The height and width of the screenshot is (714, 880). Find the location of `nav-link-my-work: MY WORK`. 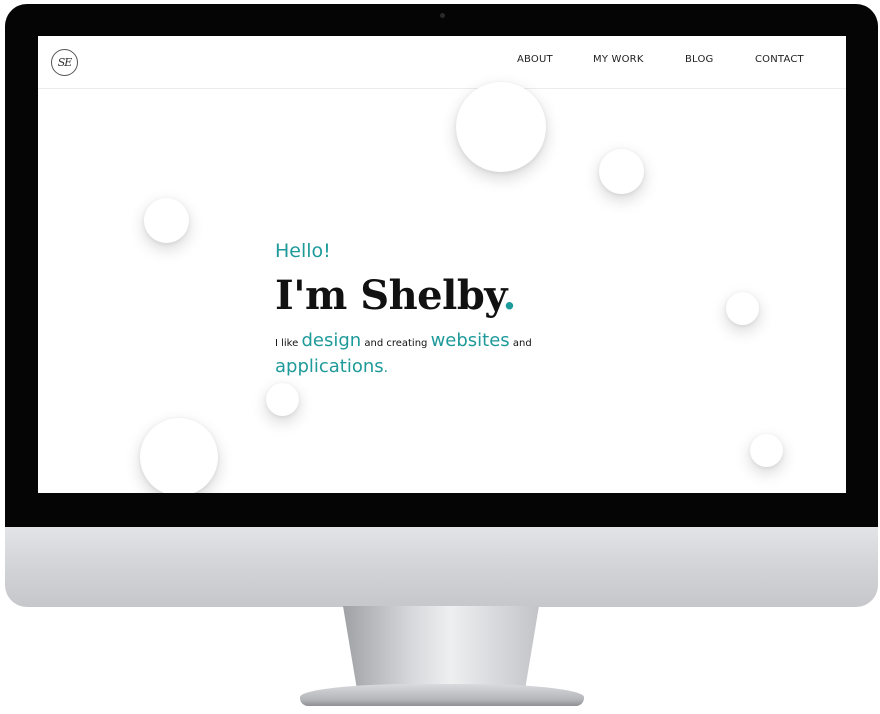

nav-link-my-work: MY WORK is located at coordinates (618, 59).